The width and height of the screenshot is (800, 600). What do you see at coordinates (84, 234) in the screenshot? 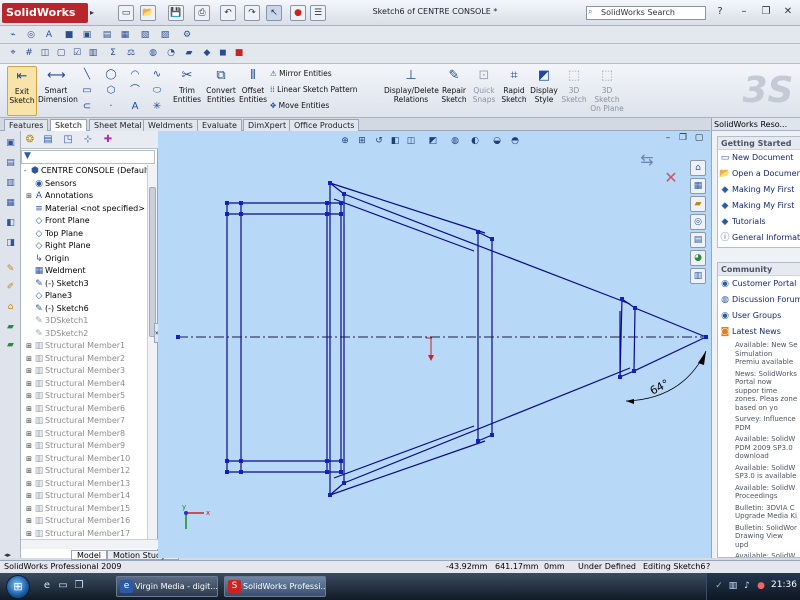
I see `tree-item: ◇ Top Plane` at bounding box center [84, 234].